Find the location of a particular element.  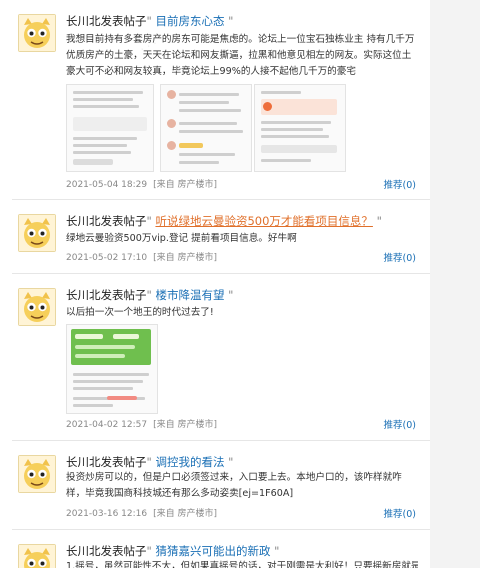

post-title-link: 调控我的看法 is located at coordinates (189, 462).